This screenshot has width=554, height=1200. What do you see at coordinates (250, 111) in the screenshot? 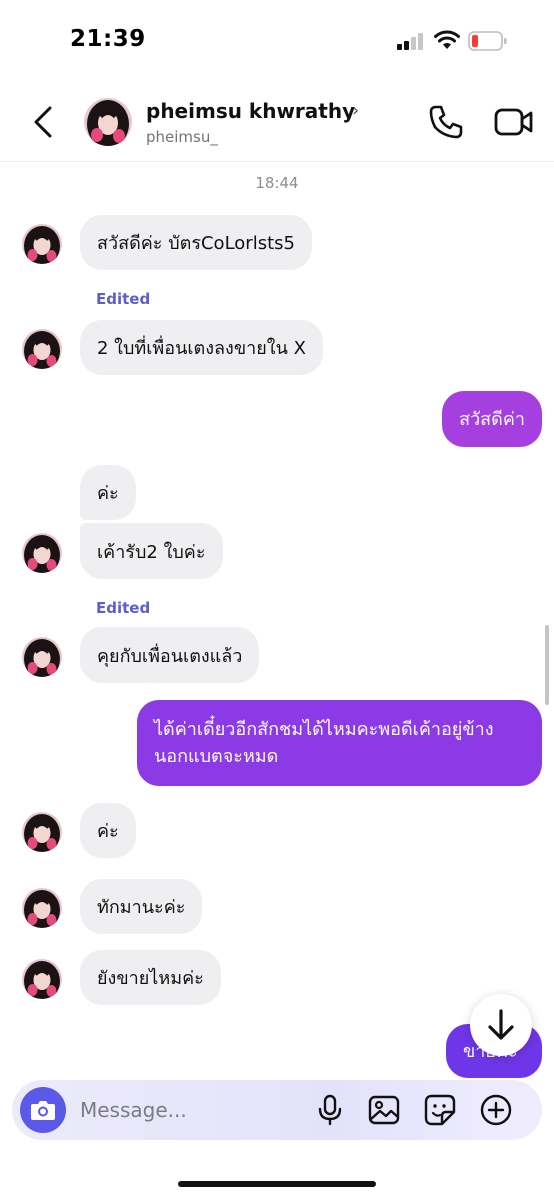
I see `contact-name: pheimsu khwrathy` at bounding box center [250, 111].